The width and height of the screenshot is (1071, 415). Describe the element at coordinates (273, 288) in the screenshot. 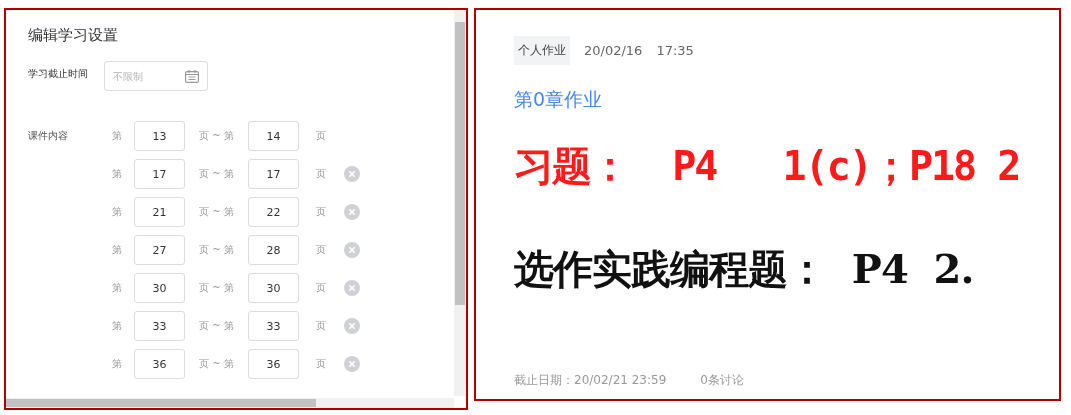

I see `to-page-field: 30` at that location.